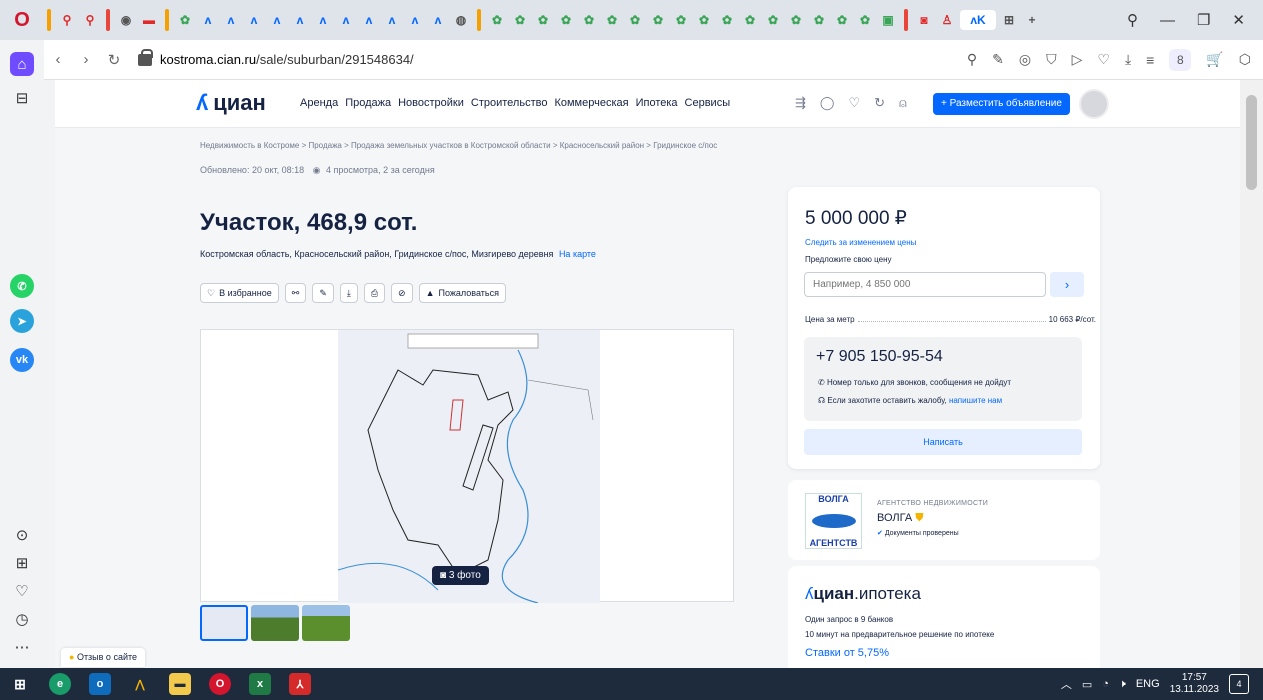  I want to click on menu-item-commercial: Коммерческая, so click(591, 103).